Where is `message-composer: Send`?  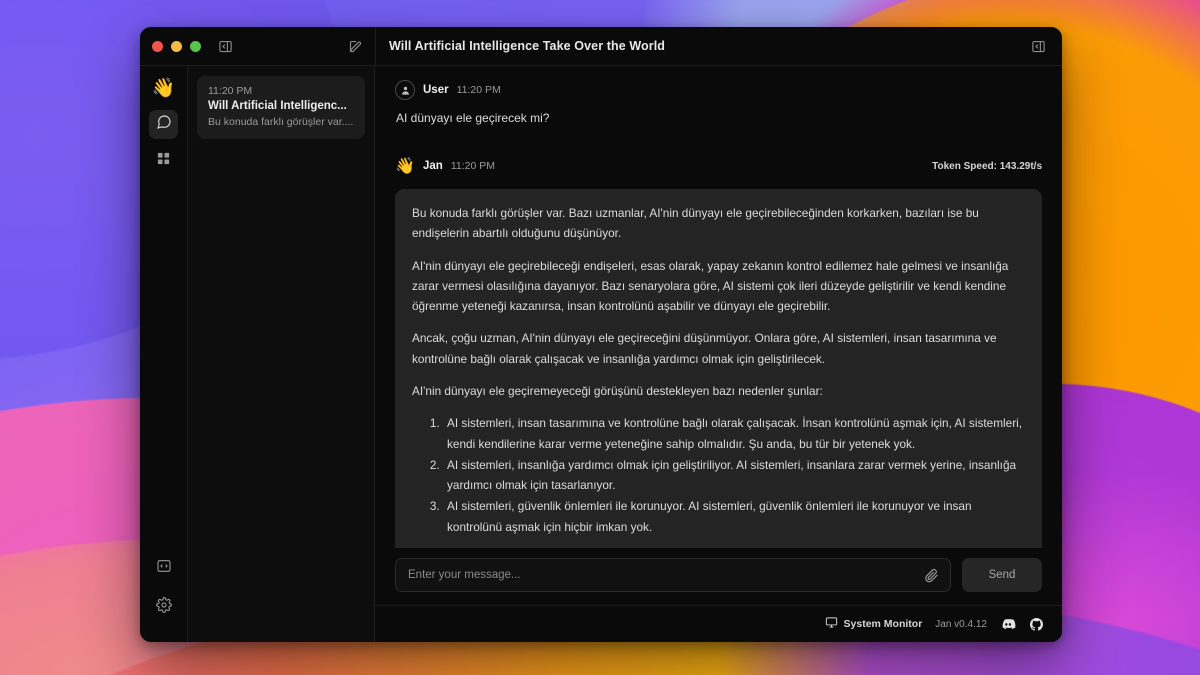
message-composer: Send is located at coordinates (718, 576).